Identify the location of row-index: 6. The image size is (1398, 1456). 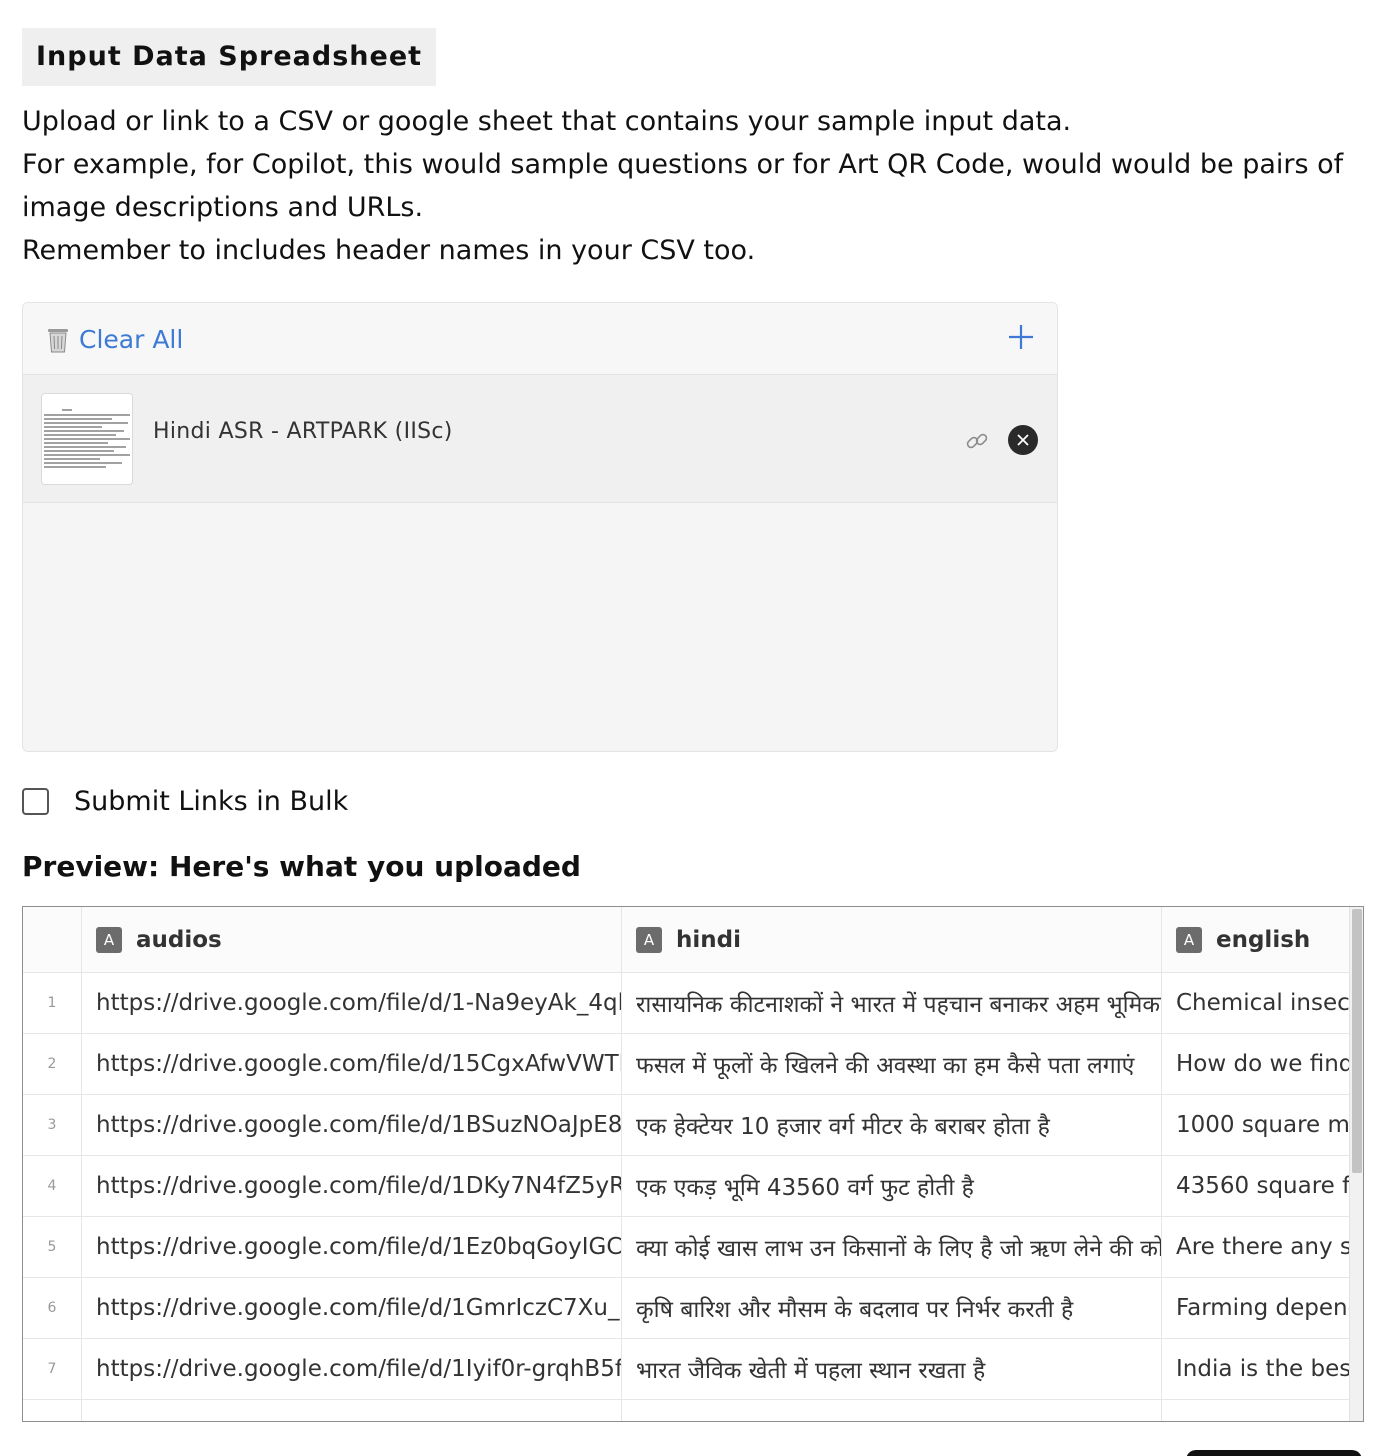
(52, 1308).